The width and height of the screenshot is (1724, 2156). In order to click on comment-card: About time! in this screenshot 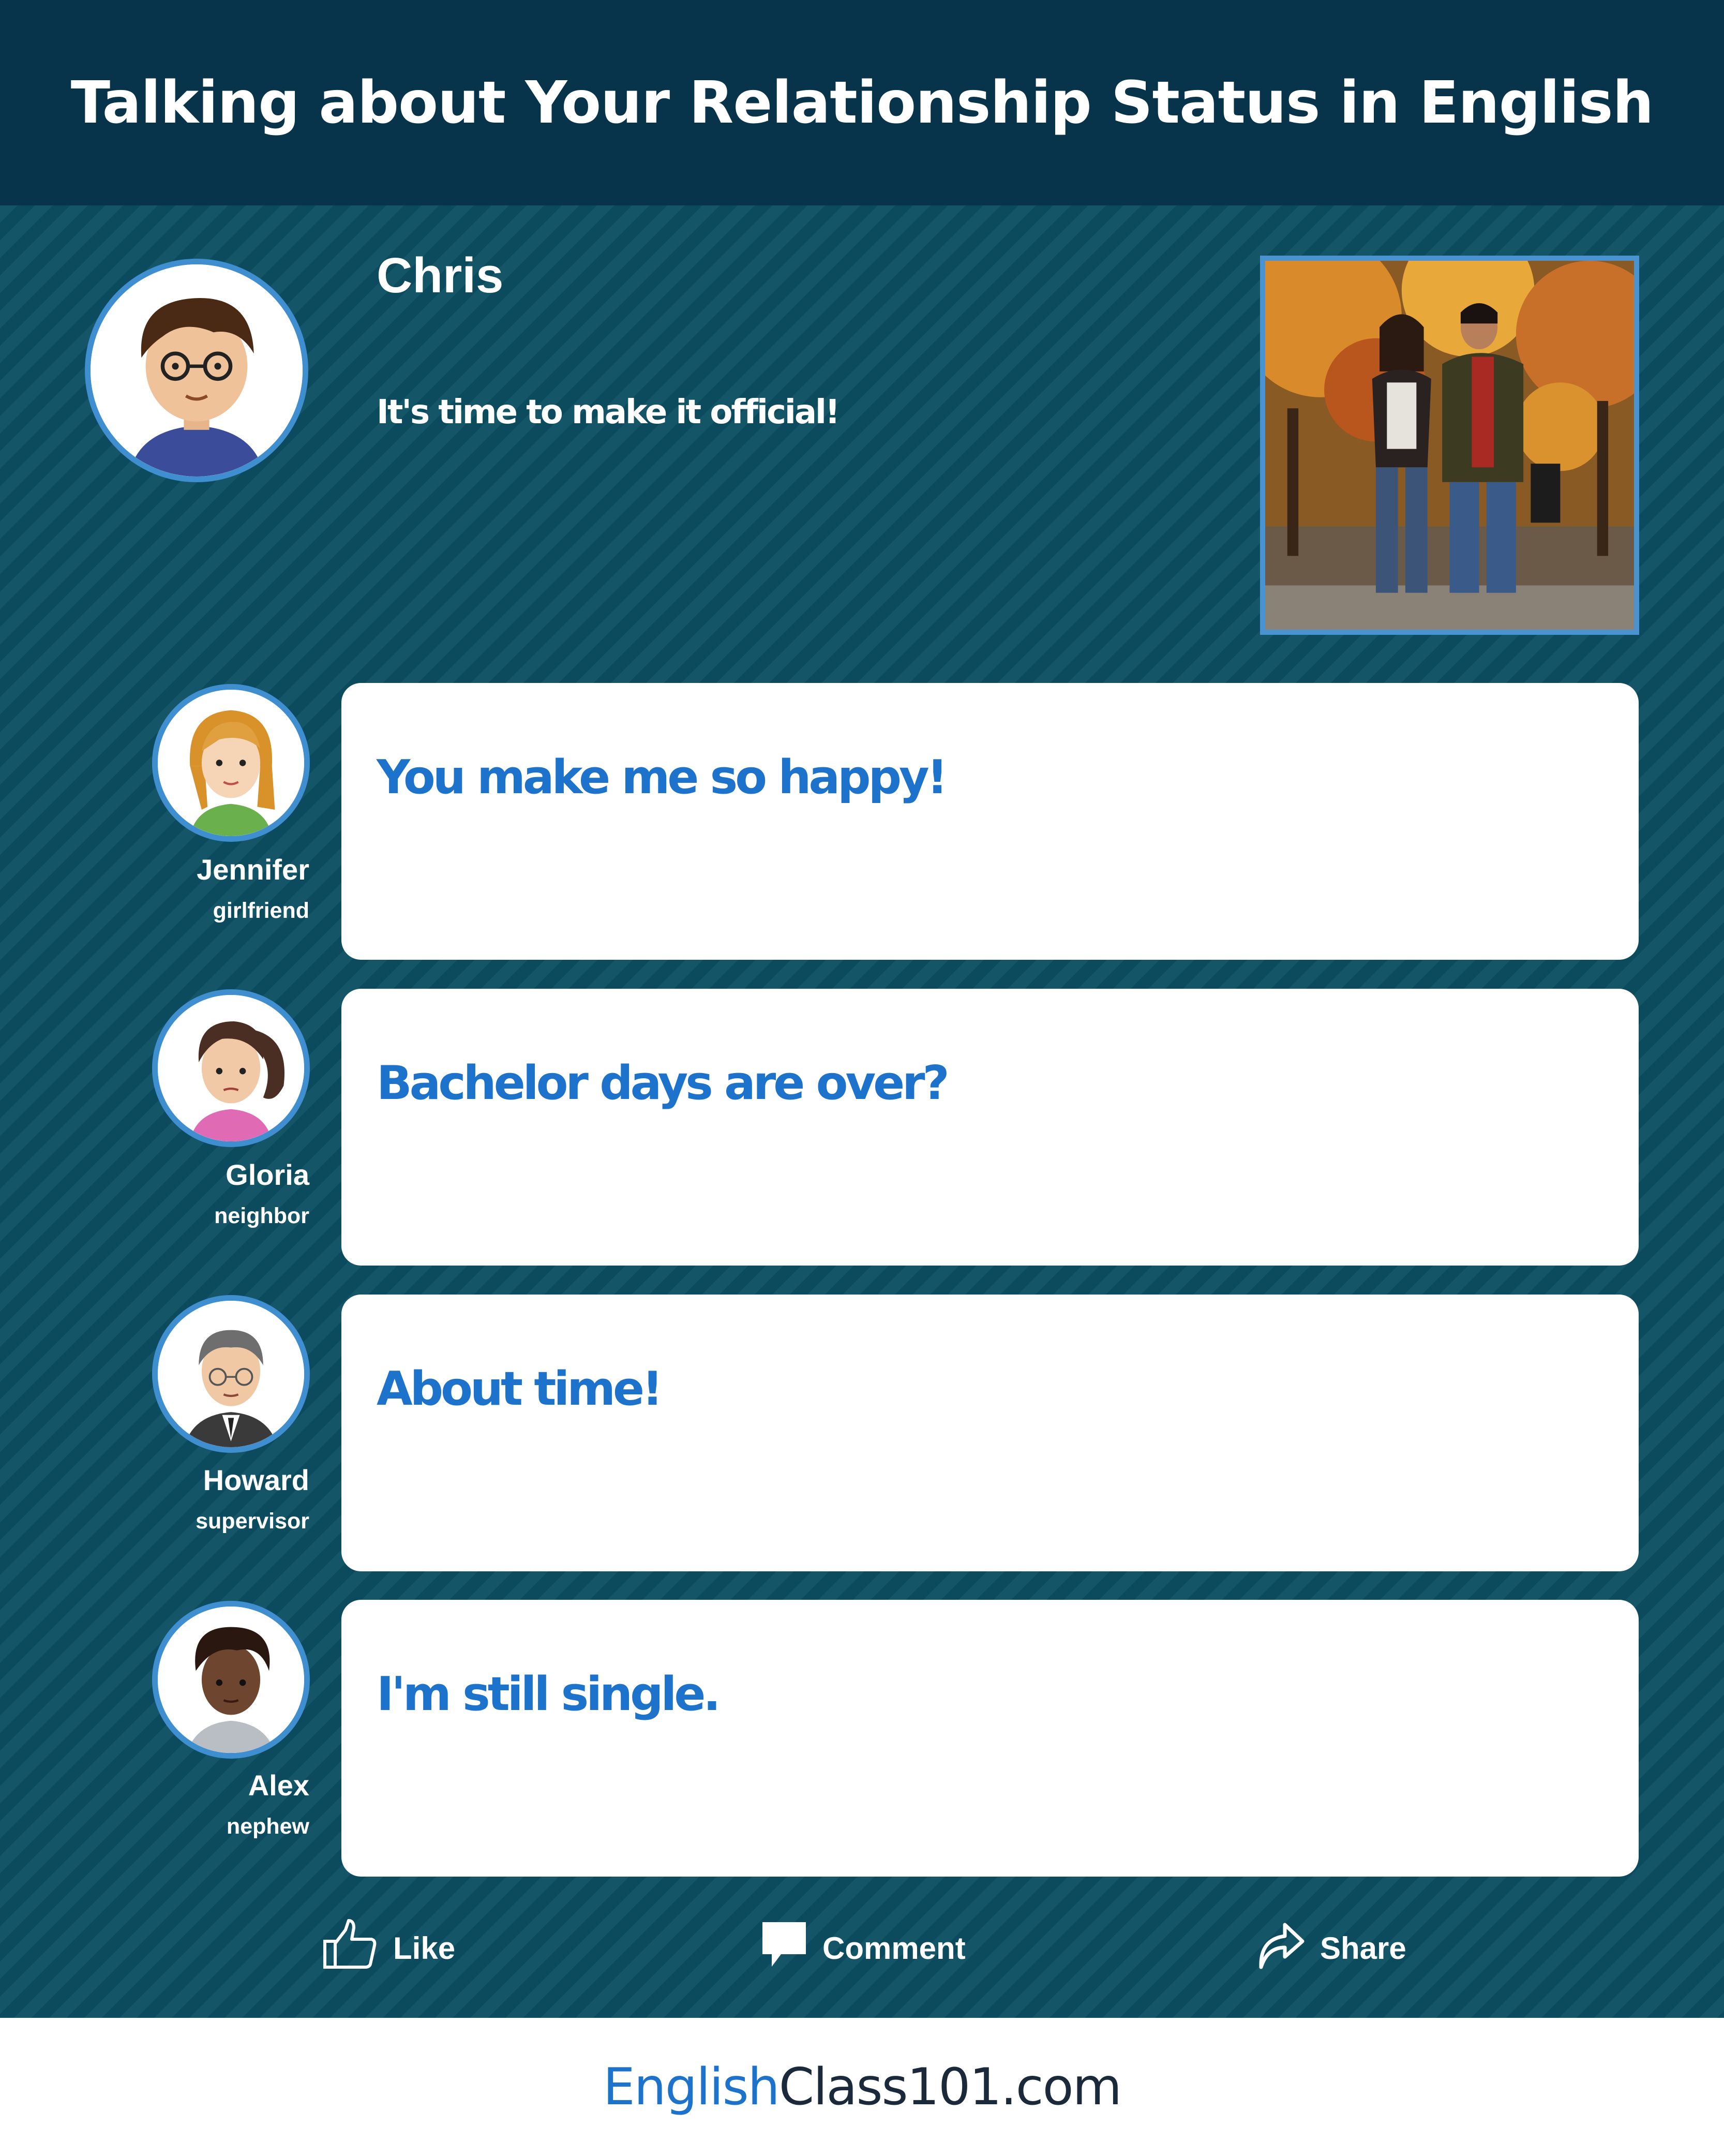, I will do `click(990, 1433)`.